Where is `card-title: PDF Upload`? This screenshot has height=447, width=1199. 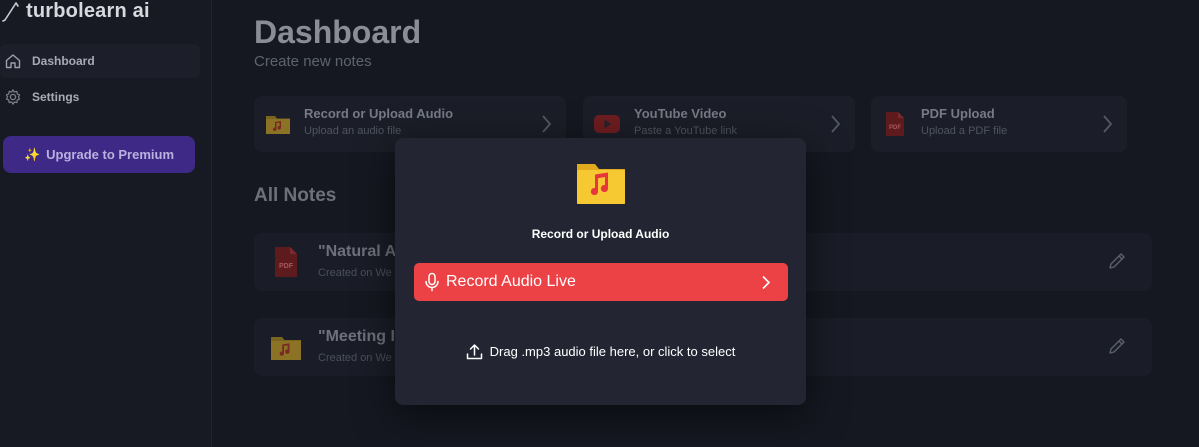 card-title: PDF Upload is located at coordinates (958, 113).